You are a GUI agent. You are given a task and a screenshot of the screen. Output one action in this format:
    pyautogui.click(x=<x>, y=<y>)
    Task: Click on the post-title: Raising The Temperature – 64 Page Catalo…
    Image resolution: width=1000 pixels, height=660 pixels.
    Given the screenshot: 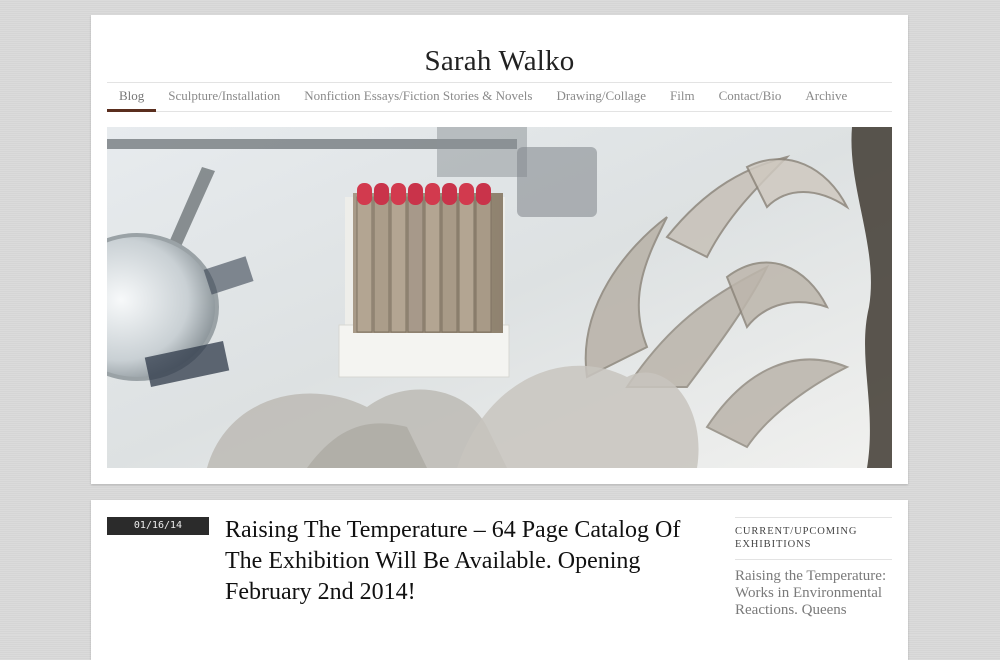 What is the action you would take?
    pyautogui.click(x=460, y=561)
    